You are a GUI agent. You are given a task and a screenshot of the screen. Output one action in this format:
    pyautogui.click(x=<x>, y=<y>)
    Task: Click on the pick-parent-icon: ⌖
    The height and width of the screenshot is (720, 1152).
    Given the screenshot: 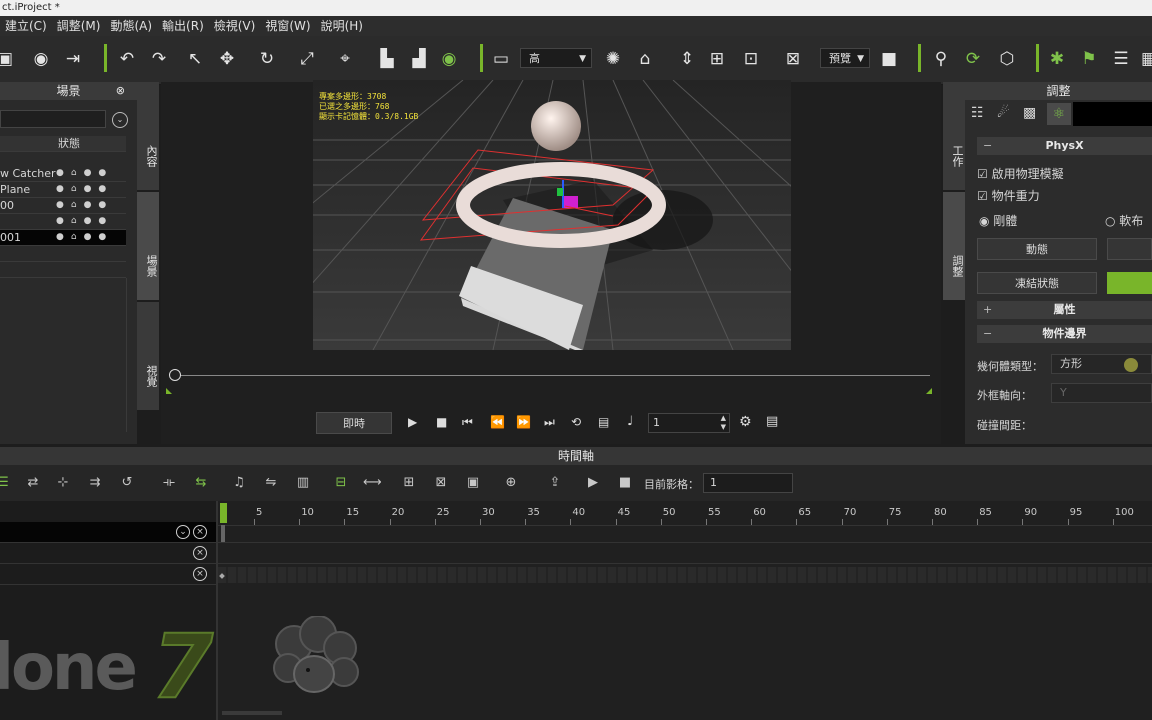 What is the action you would take?
    pyautogui.click(x=345, y=59)
    